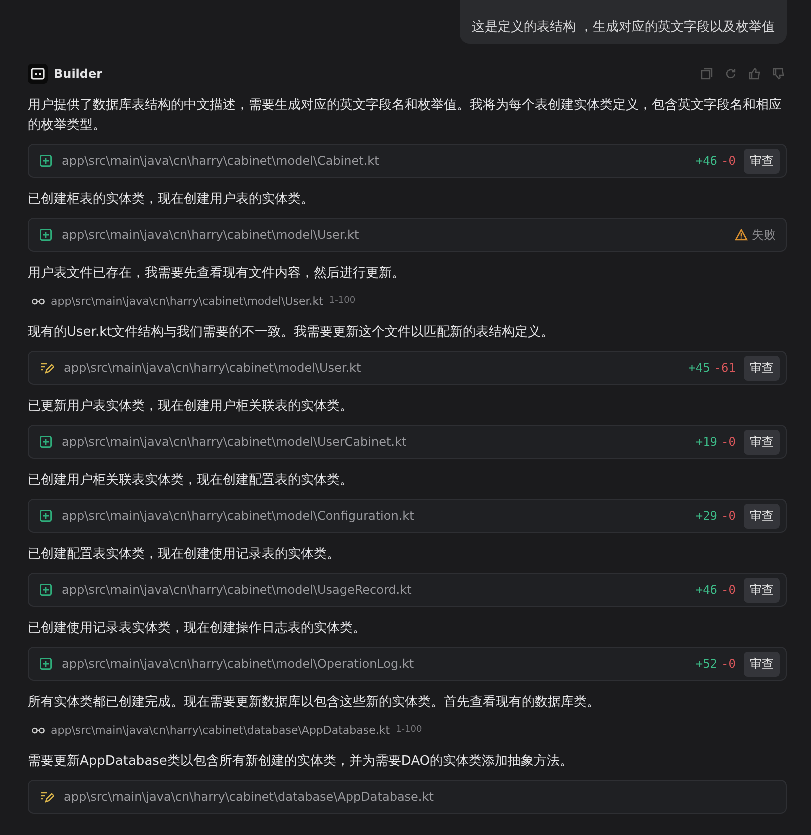 This screenshot has height=835, width=811. What do you see at coordinates (405, 116) in the screenshot?
I see `message-text: 用户提供了数据库表结构的中文描述，需要生成对应的英文字段名和枚举值。我将为每个表创建实体类定义，包含英文字段名和相应的枚举类型。` at bounding box center [405, 116].